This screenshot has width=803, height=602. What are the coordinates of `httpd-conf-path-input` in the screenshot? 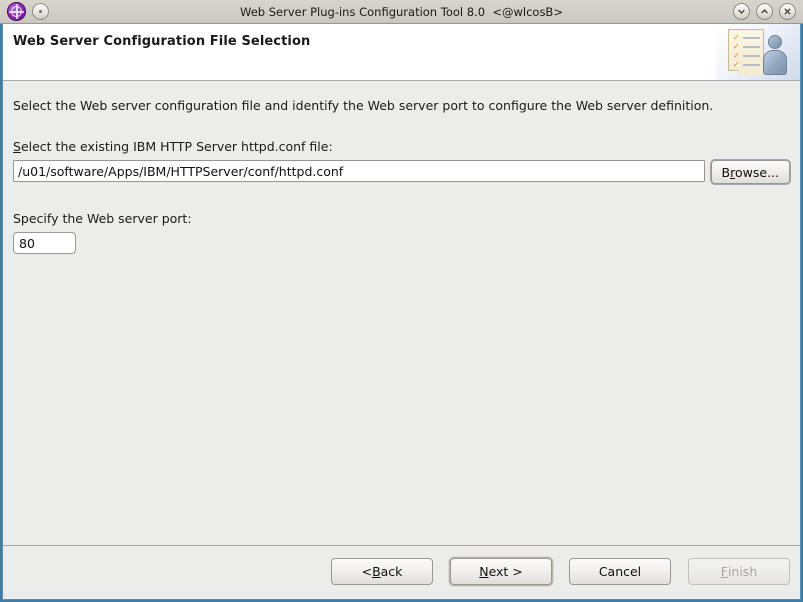 It's located at (359, 171).